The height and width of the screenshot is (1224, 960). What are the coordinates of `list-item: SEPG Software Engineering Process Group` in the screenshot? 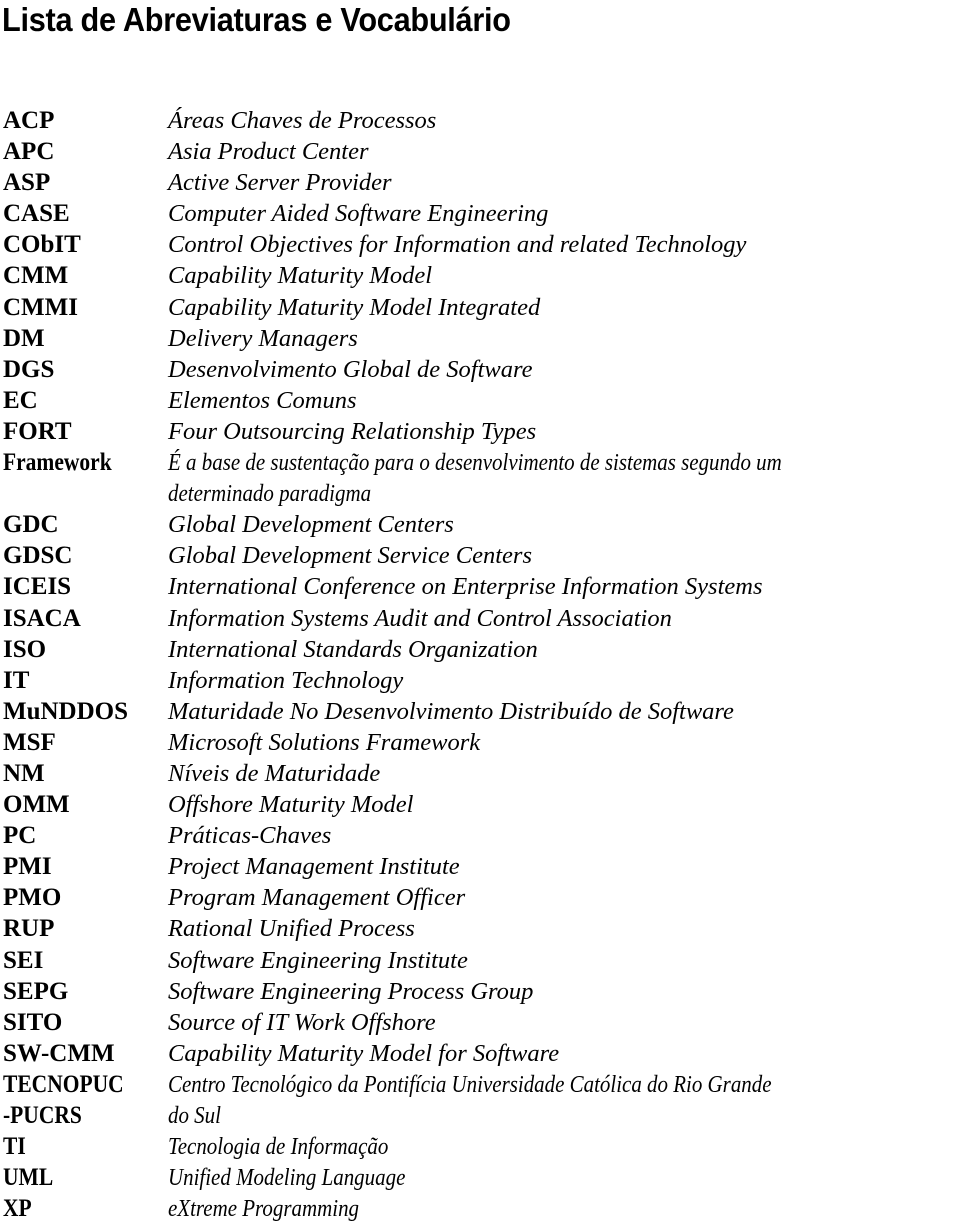 It's located at (480, 991).